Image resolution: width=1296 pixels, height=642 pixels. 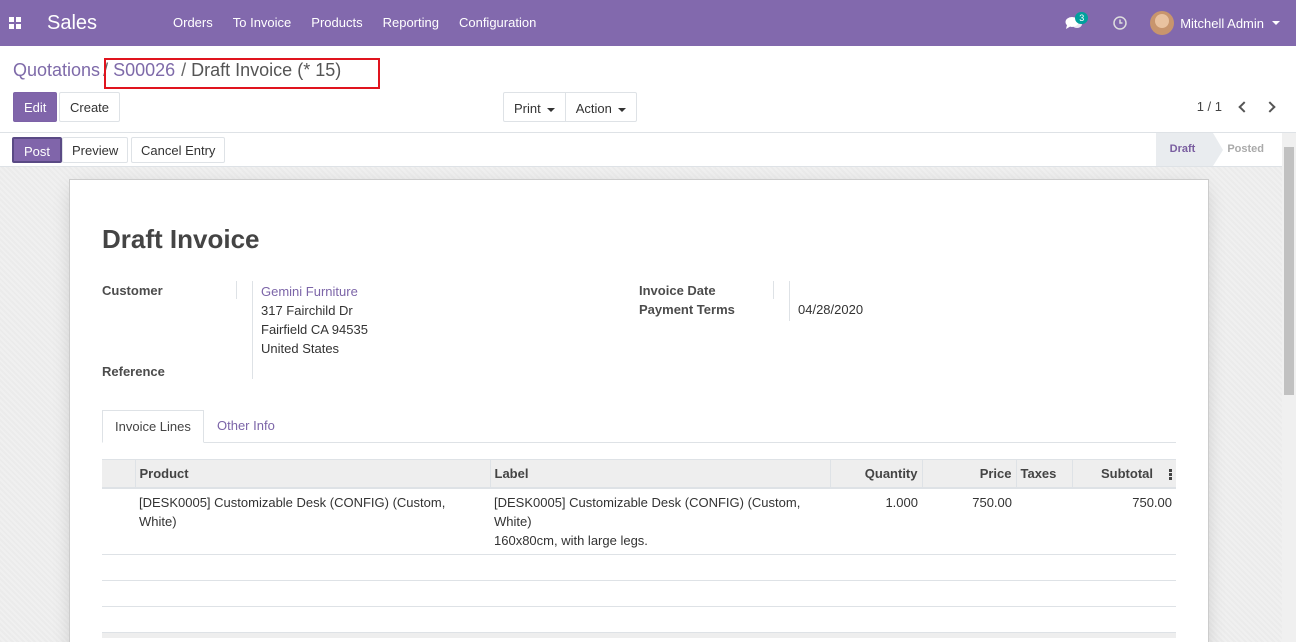 What do you see at coordinates (312, 474) in the screenshot?
I see `column-header-product: Product` at bounding box center [312, 474].